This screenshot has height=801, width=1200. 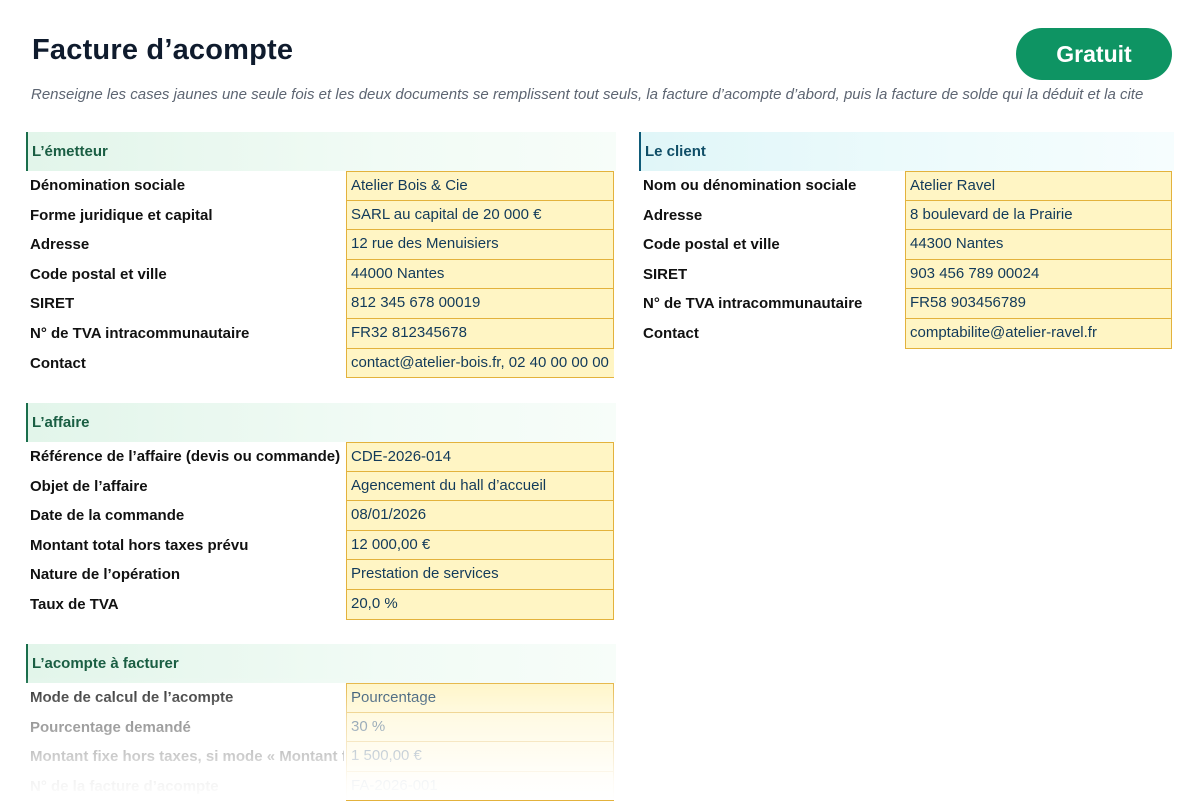 What do you see at coordinates (60, 245) in the screenshot?
I see `emetteur-field-label: Adresse` at bounding box center [60, 245].